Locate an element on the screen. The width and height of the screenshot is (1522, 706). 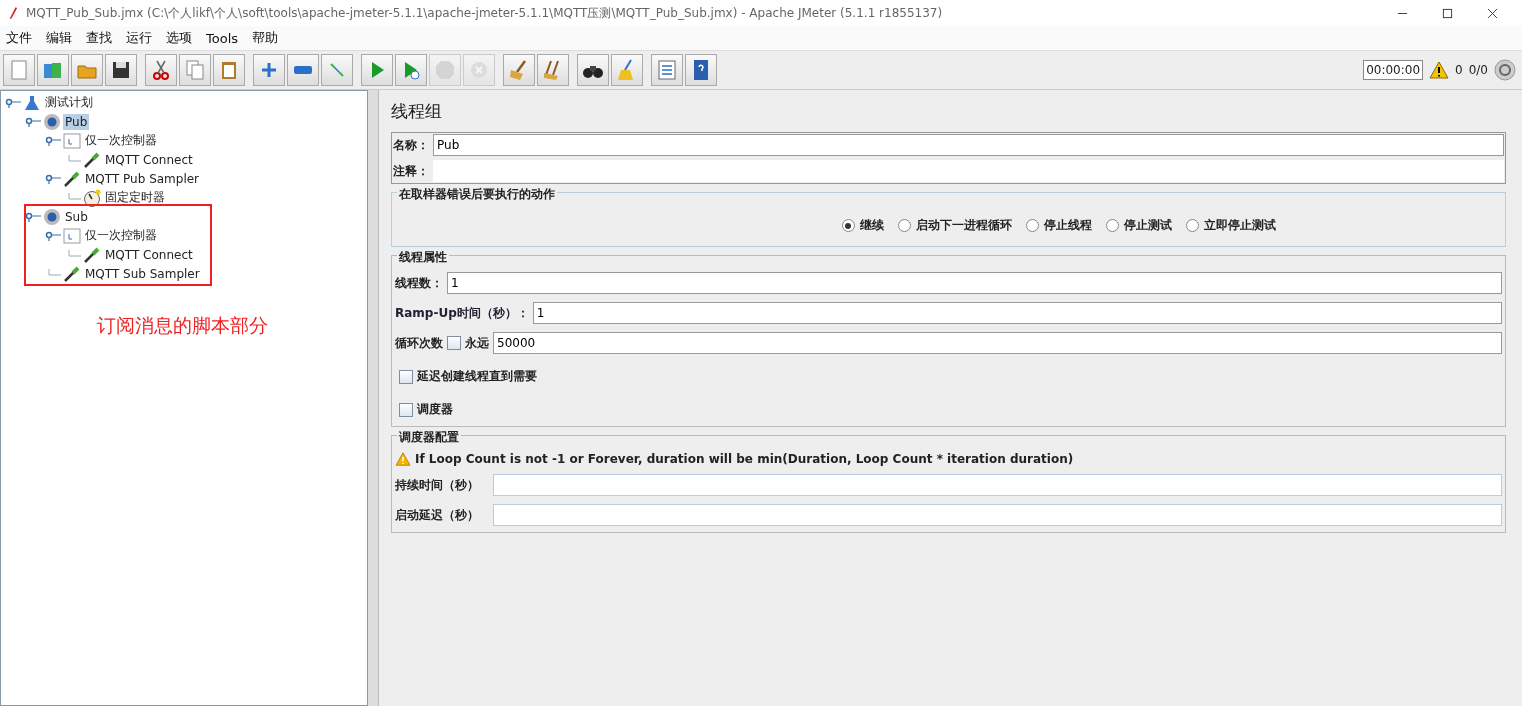
menu-item: 查找 is located at coordinates (99, 38).